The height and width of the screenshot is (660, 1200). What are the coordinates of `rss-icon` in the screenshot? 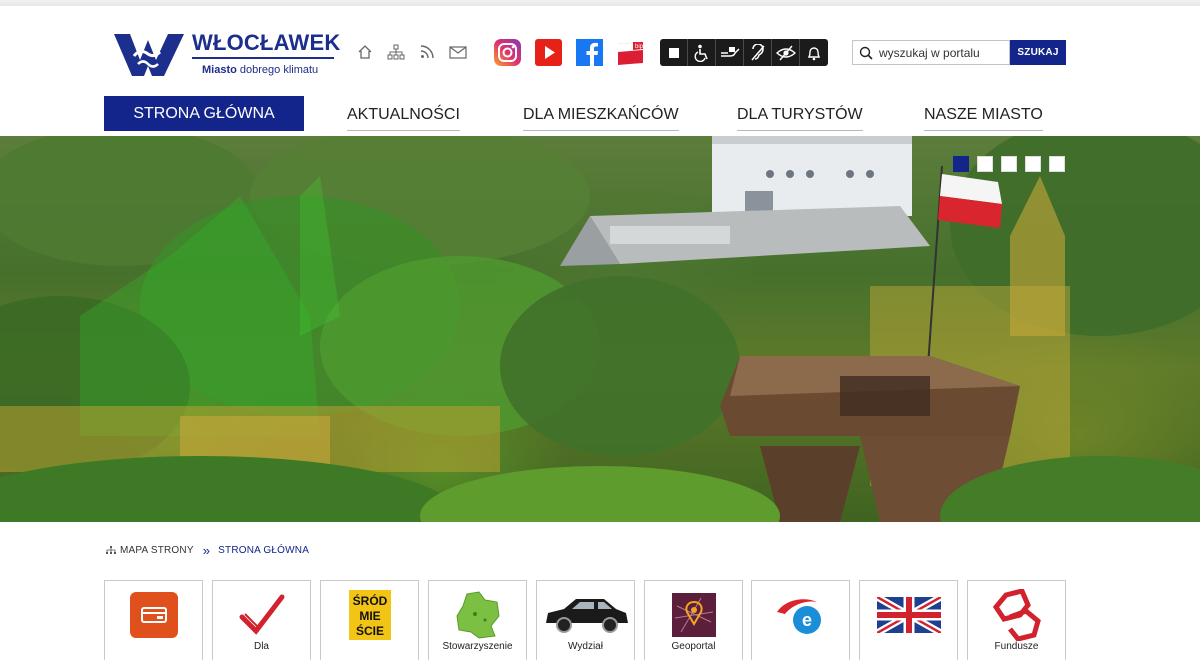 It's located at (426, 52).